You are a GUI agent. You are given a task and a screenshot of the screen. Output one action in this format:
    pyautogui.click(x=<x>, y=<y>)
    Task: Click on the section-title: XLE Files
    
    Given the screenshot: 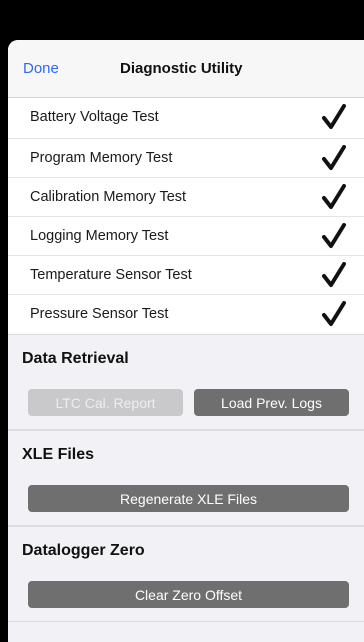 What is the action you would take?
    pyautogui.click(x=58, y=454)
    